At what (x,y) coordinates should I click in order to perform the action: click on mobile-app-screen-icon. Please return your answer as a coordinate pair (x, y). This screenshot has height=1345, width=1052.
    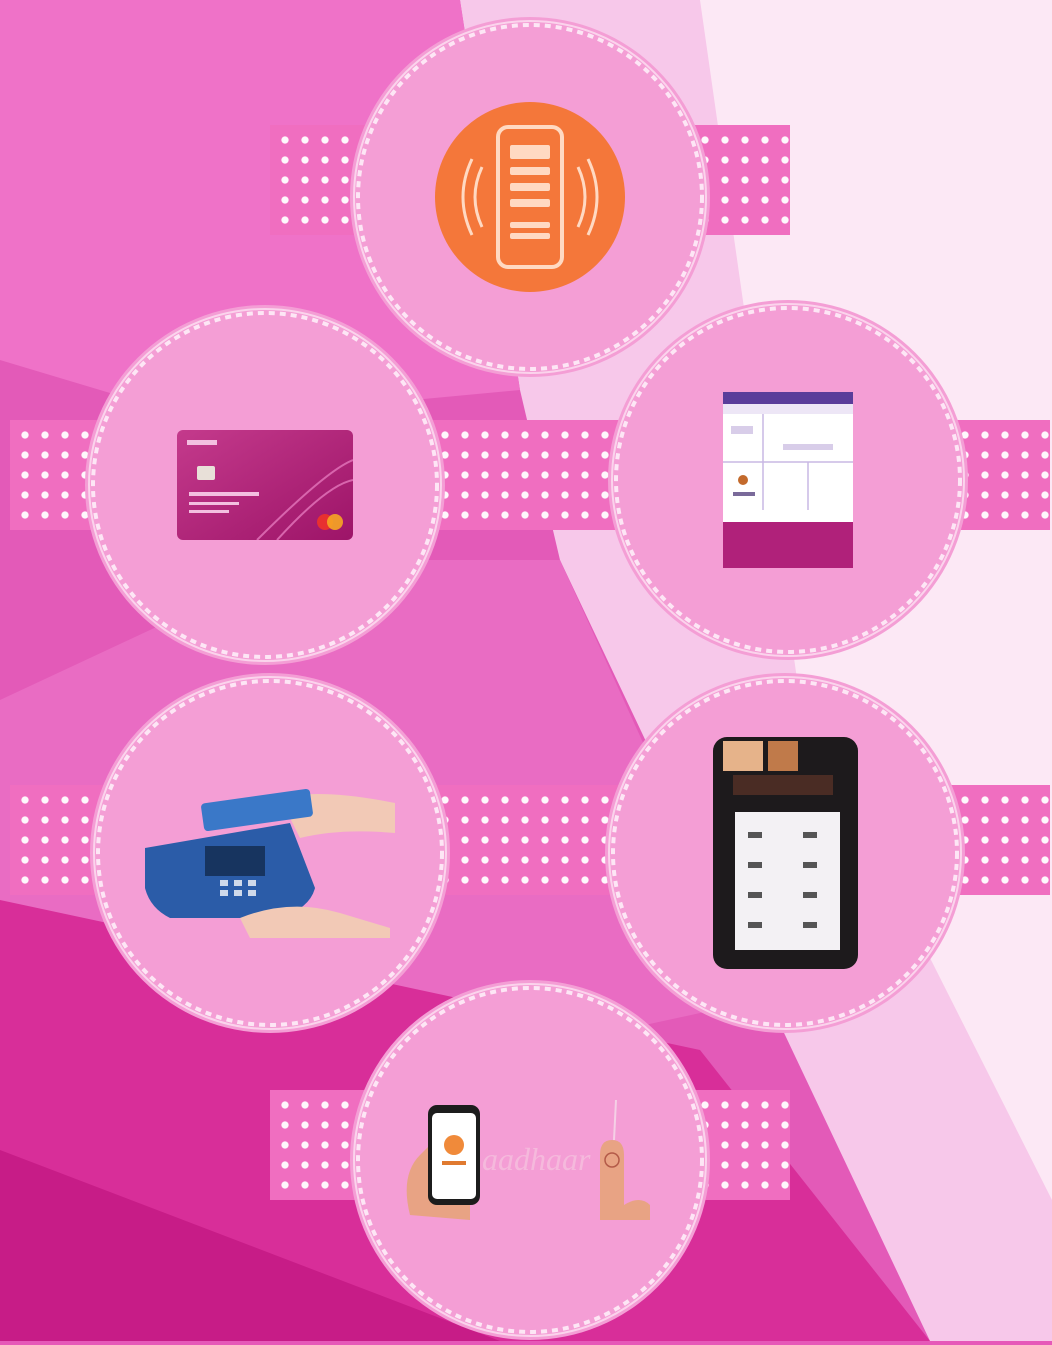
    Looking at the image, I should click on (788, 480).